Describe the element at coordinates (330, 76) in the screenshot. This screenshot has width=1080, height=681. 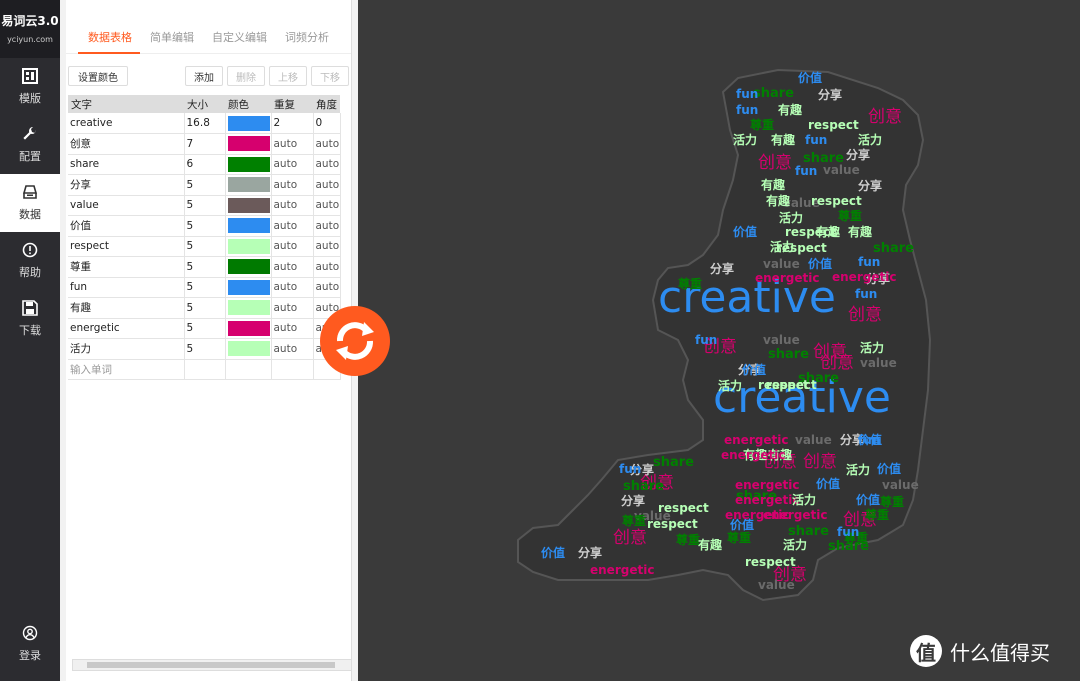
I see `move-down-button: 下移` at that location.